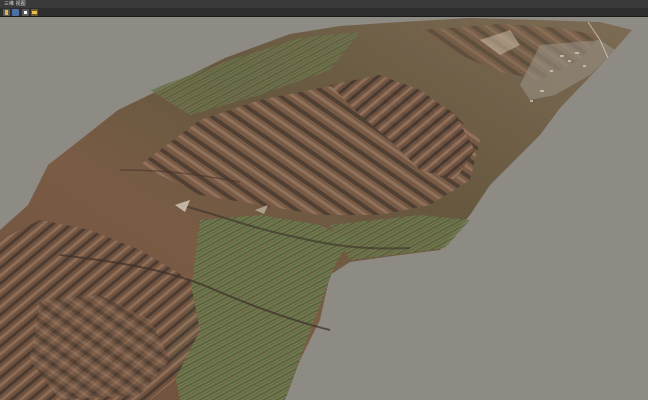 The image size is (648, 400). Describe the element at coordinates (6, 12) in the screenshot. I see `pointer-tool-icon` at that location.